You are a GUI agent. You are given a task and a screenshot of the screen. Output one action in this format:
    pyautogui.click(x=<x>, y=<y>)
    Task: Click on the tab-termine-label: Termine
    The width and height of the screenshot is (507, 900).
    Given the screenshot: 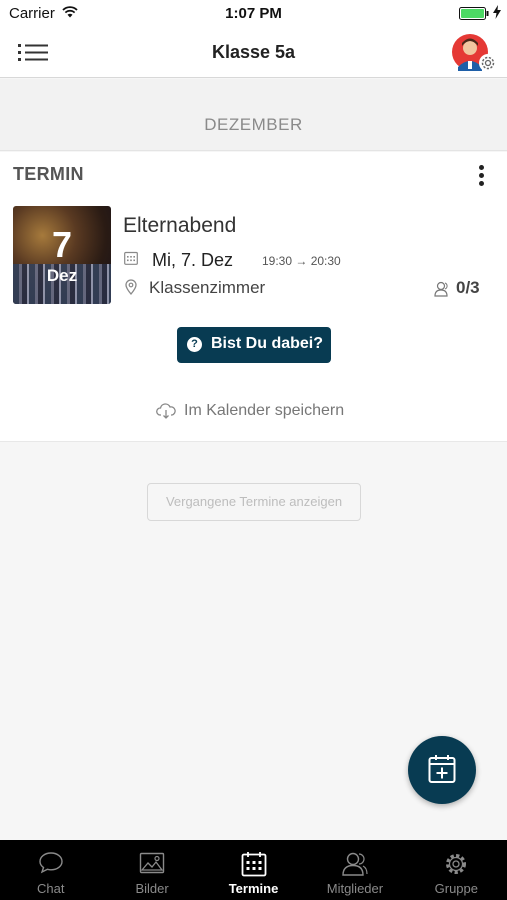 What is the action you would take?
    pyautogui.click(x=253, y=888)
    